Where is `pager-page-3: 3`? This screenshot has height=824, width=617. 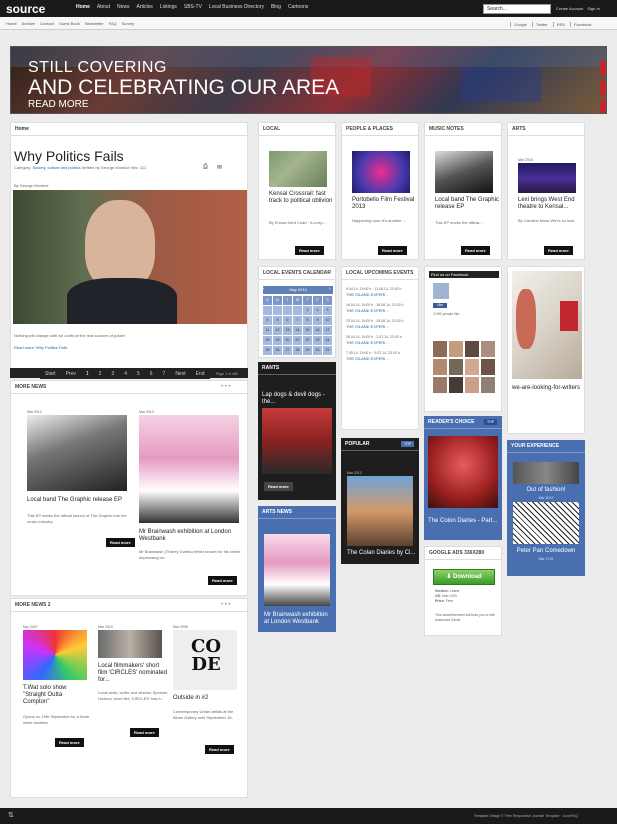
pager-page-3: 3 is located at coordinates (112, 374).